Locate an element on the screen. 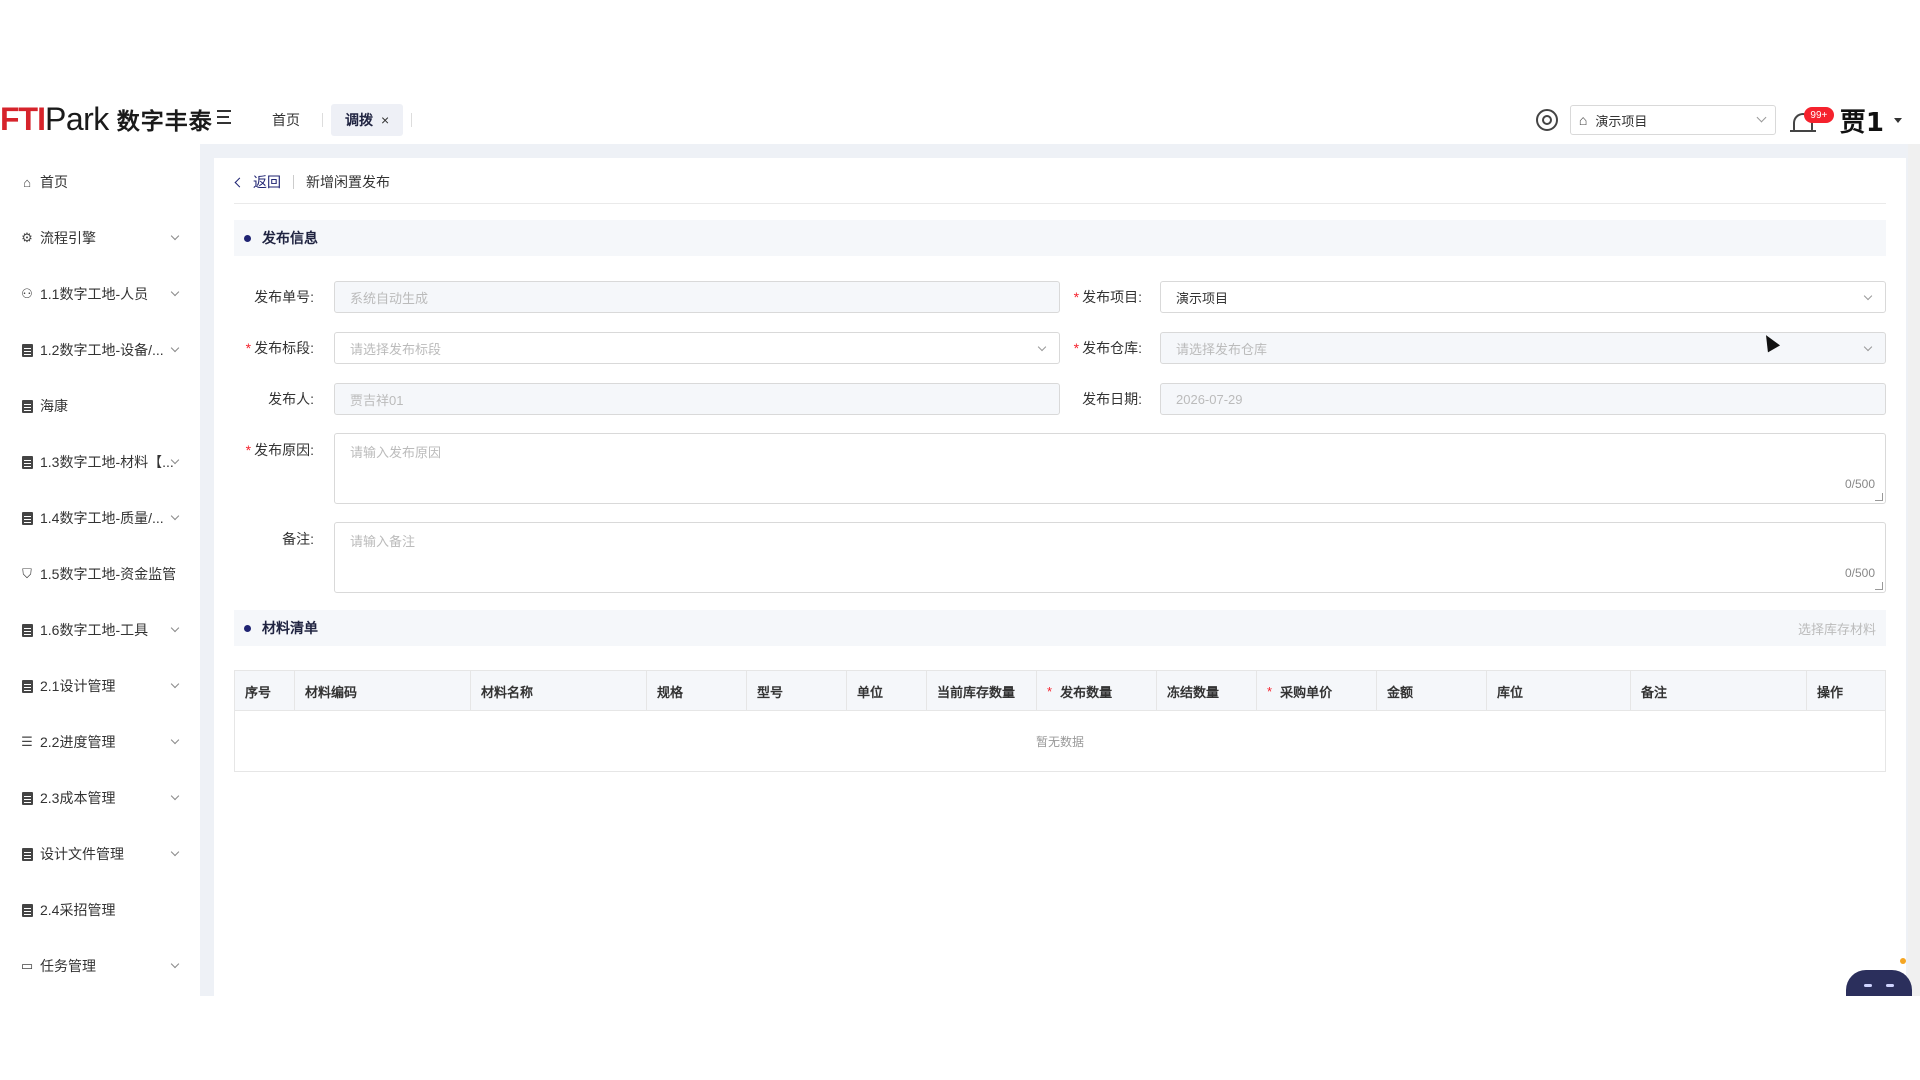 The width and height of the screenshot is (1920, 1080). publisher-field: 贾吉祥01 is located at coordinates (697, 399).